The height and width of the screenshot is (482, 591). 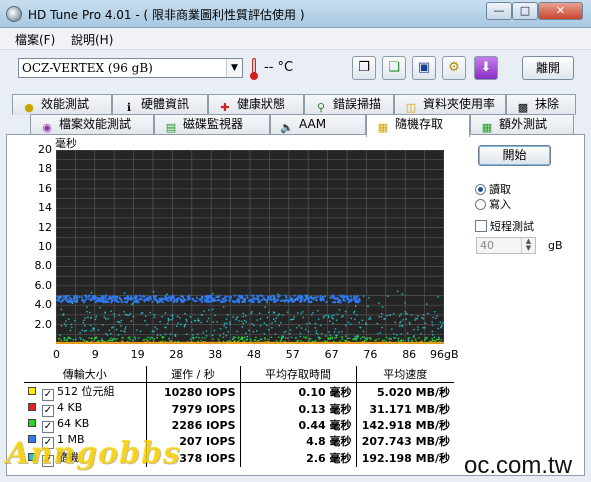 What do you see at coordinates (318, 124) in the screenshot?
I see `tab-aam: 🔈 AAM` at bounding box center [318, 124].